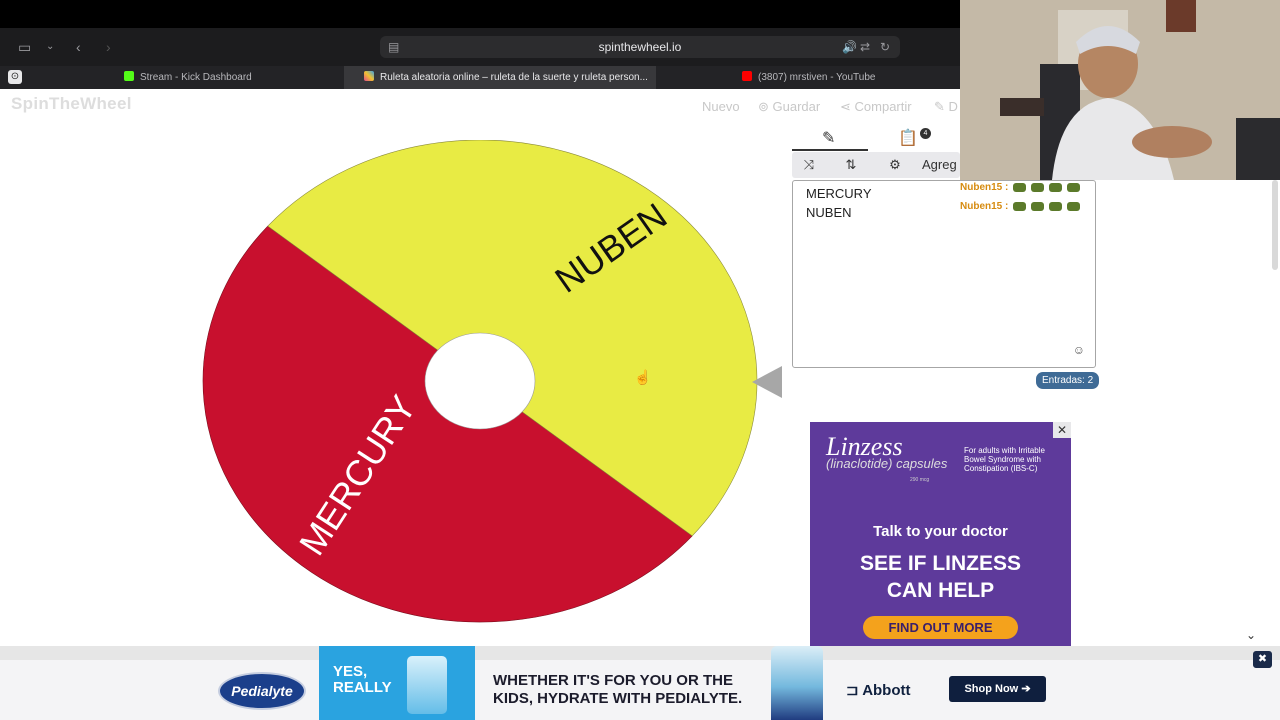  What do you see at coordinates (817, 77) in the screenshot?
I see `tab-title: (3807) mrstiven - YouTube` at bounding box center [817, 77].